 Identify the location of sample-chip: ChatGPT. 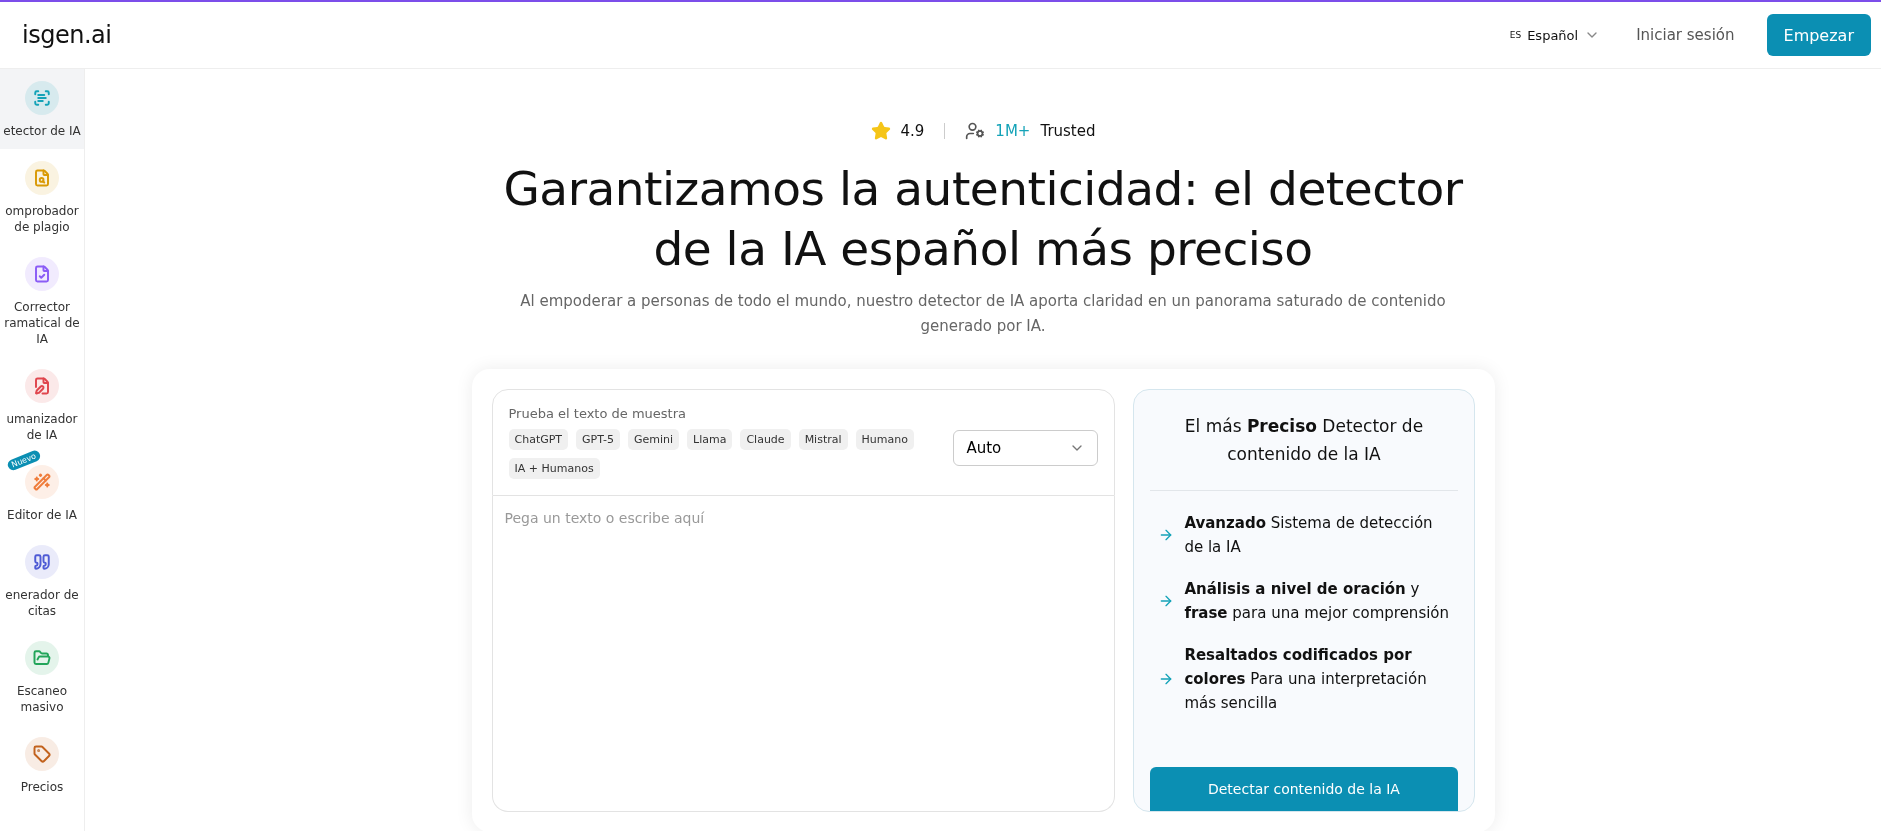
(538, 439).